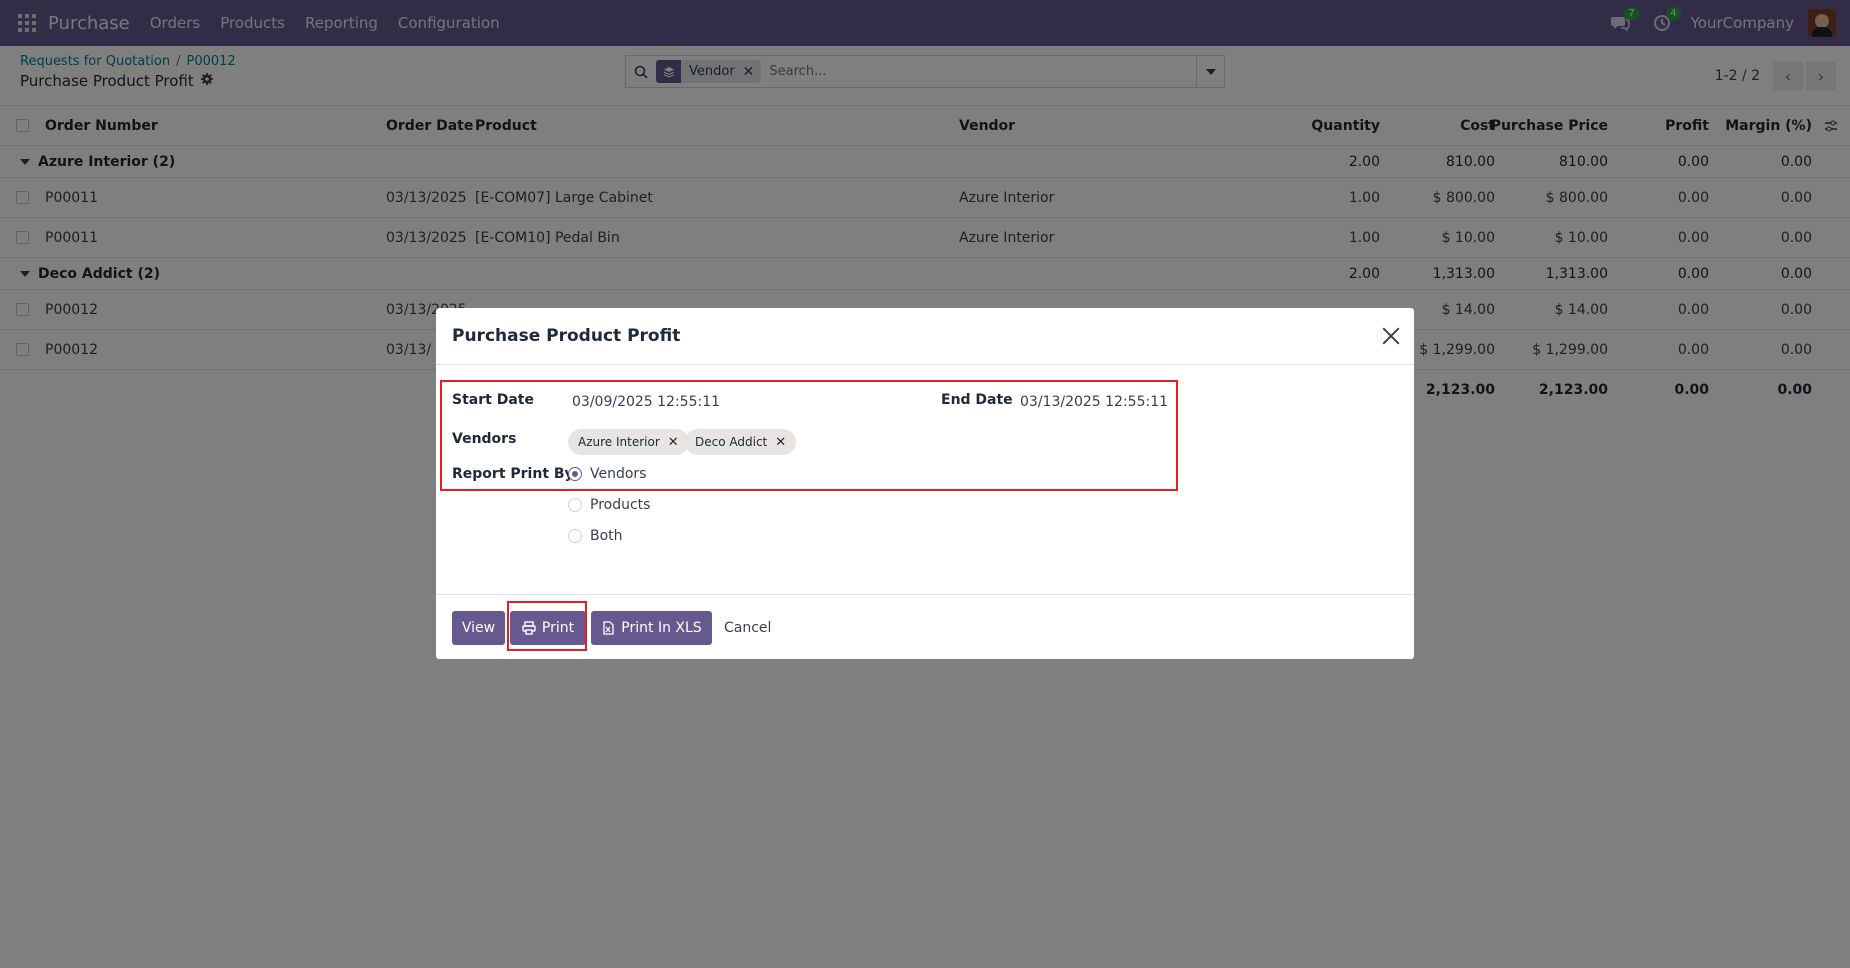 This screenshot has height=968, width=1850. I want to click on radio-products: Products, so click(609, 505).